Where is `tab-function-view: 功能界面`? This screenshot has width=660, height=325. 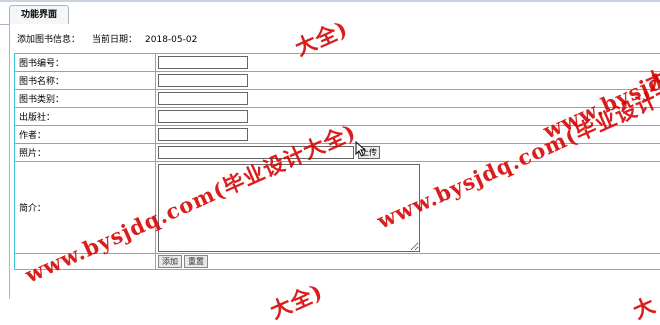
tab-function-view: 功能界面 is located at coordinates (39, 15).